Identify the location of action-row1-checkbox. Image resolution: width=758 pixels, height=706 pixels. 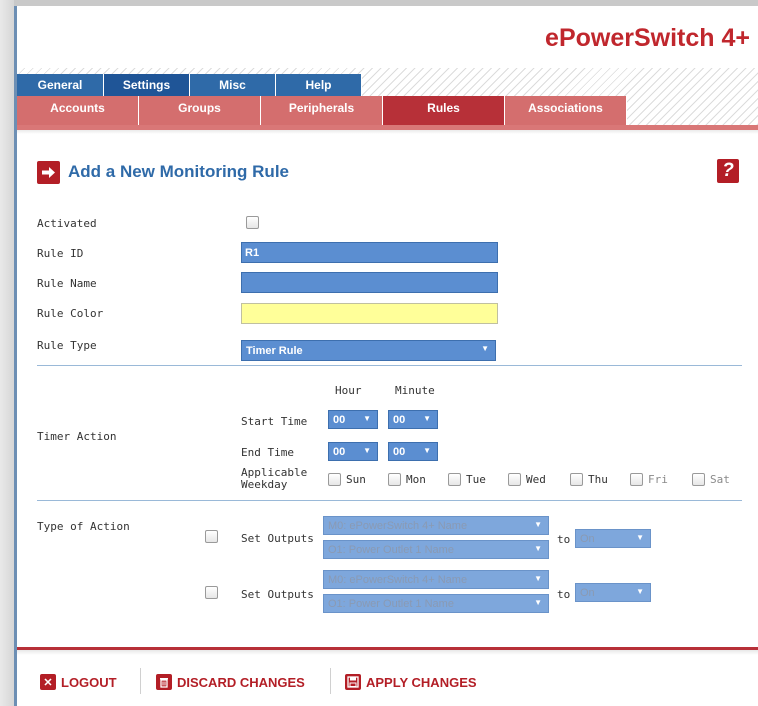
(211, 536).